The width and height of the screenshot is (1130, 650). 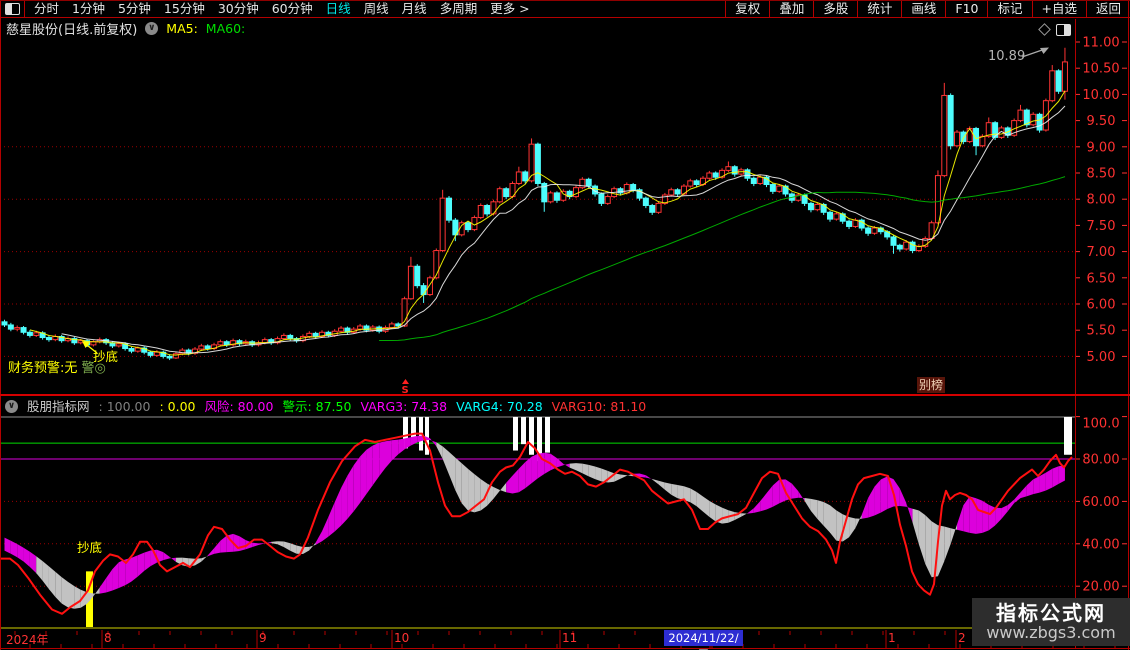 What do you see at coordinates (570, 638) in the screenshot?
I see `month-label-11: 11` at bounding box center [570, 638].